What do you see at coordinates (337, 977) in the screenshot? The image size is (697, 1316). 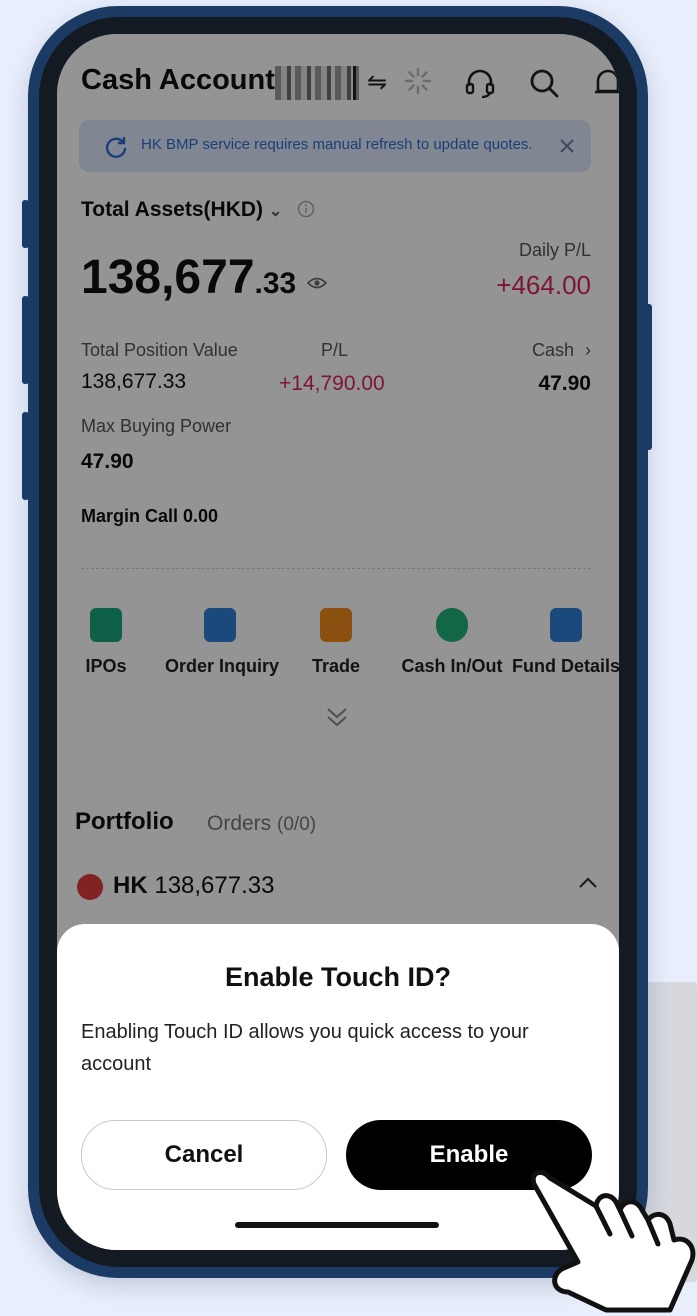 I see `dialog-title: Enable Touch ID?` at bounding box center [337, 977].